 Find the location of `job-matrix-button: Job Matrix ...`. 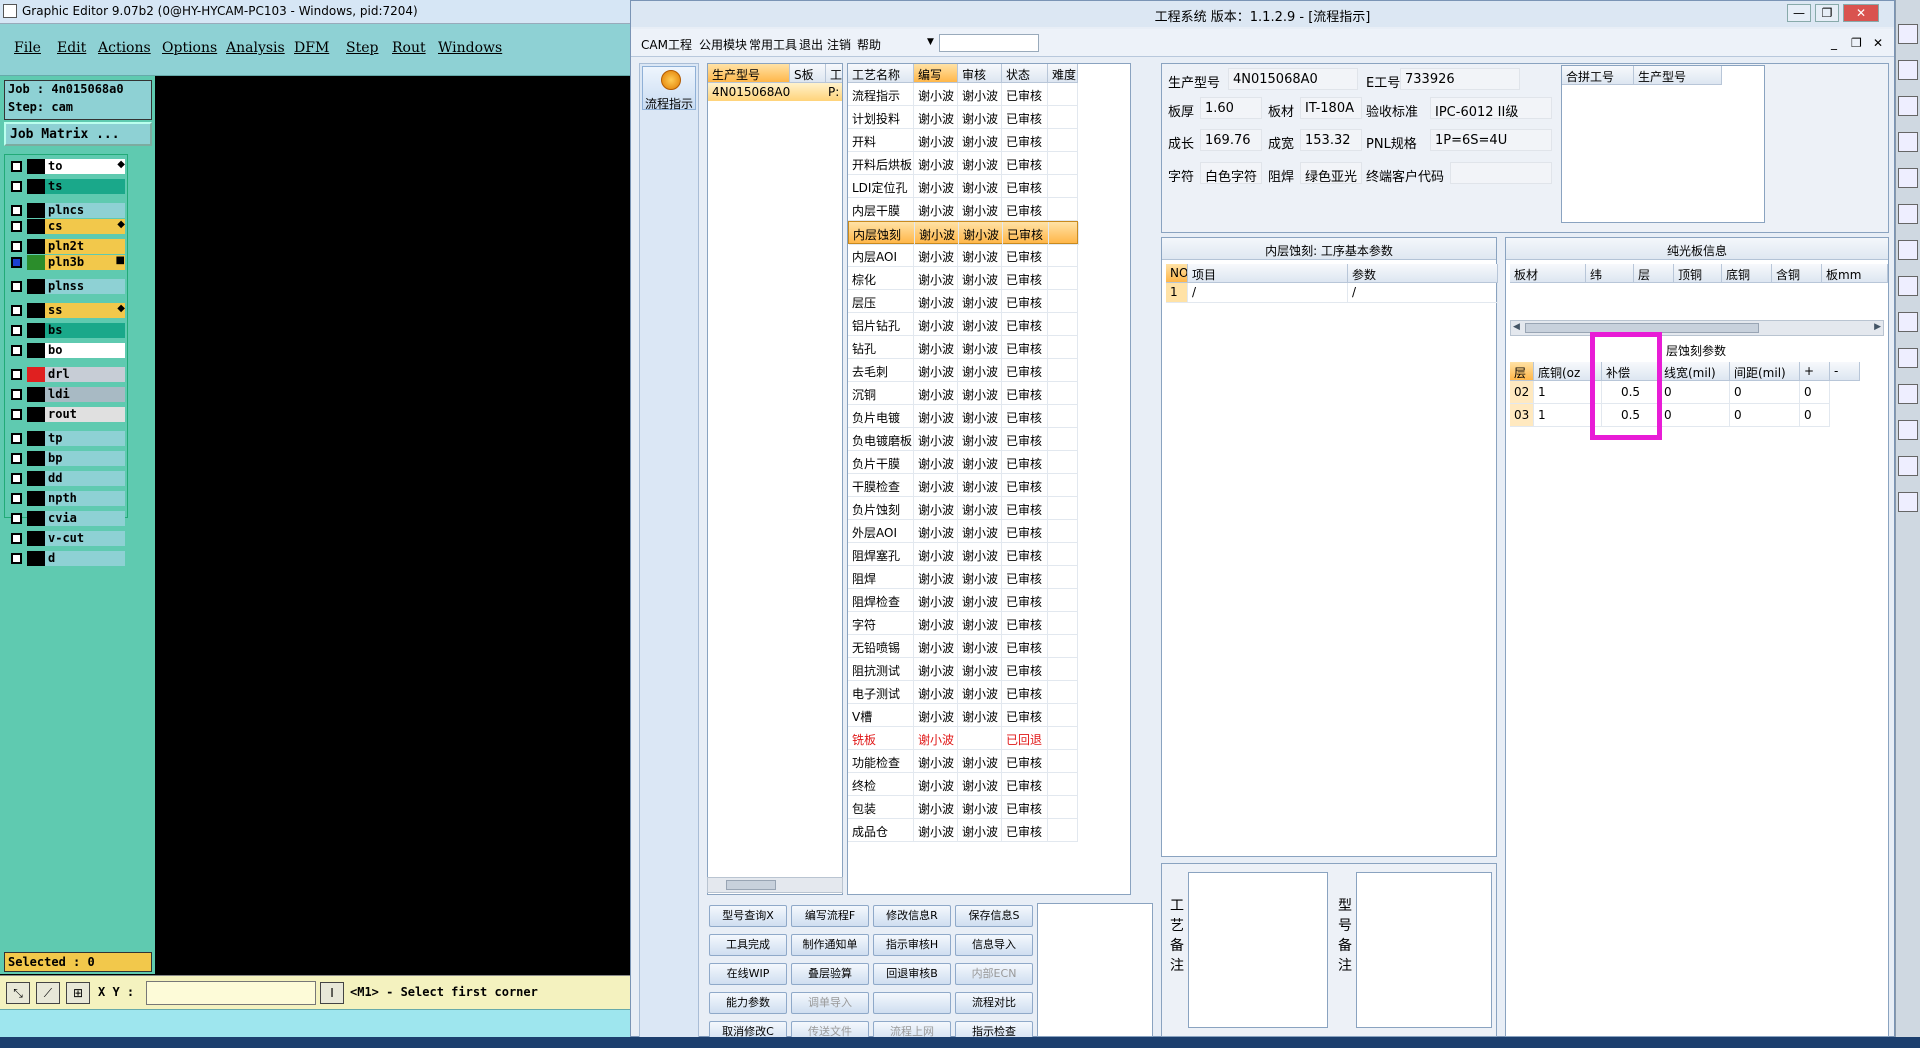

job-matrix-button: Job Matrix ... is located at coordinates (78, 134).